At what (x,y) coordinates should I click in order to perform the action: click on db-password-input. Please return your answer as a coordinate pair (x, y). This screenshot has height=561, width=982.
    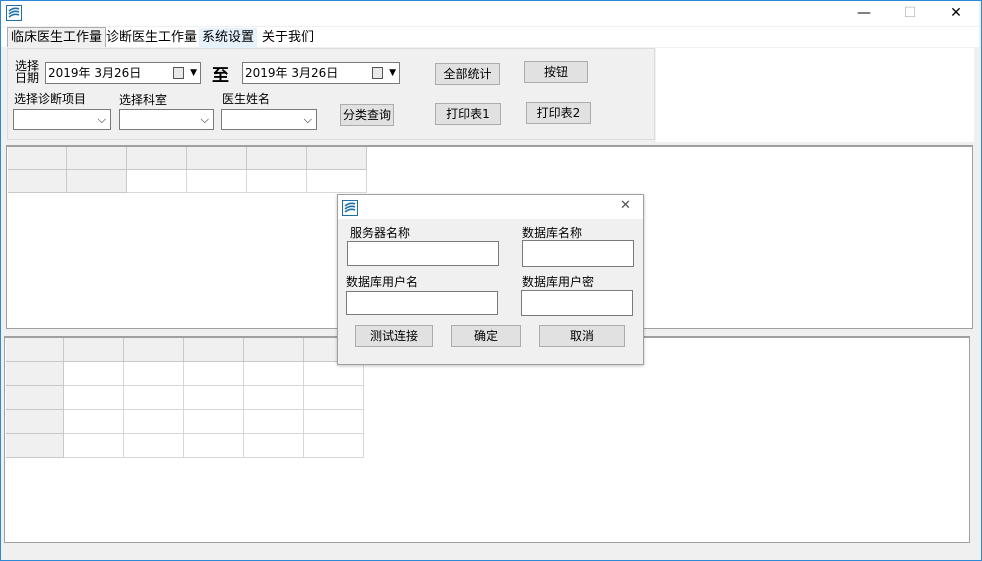
    Looking at the image, I should click on (577, 303).